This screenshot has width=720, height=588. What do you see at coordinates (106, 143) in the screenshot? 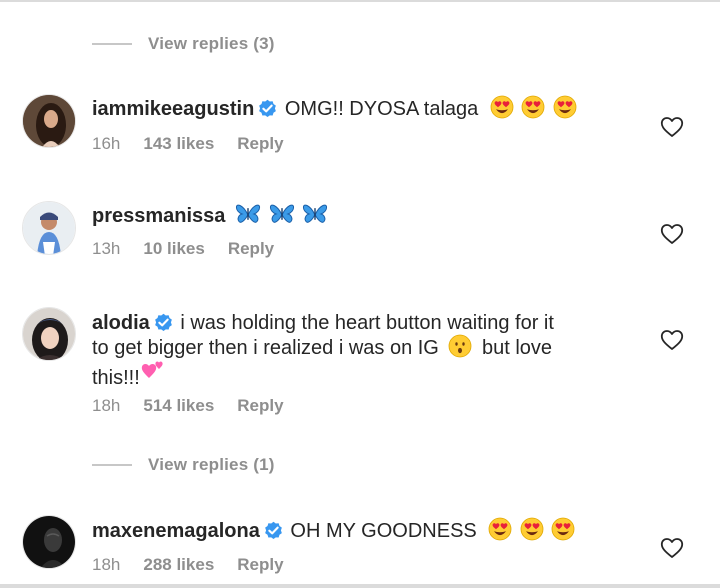
I see `comment-time: 16h` at bounding box center [106, 143].